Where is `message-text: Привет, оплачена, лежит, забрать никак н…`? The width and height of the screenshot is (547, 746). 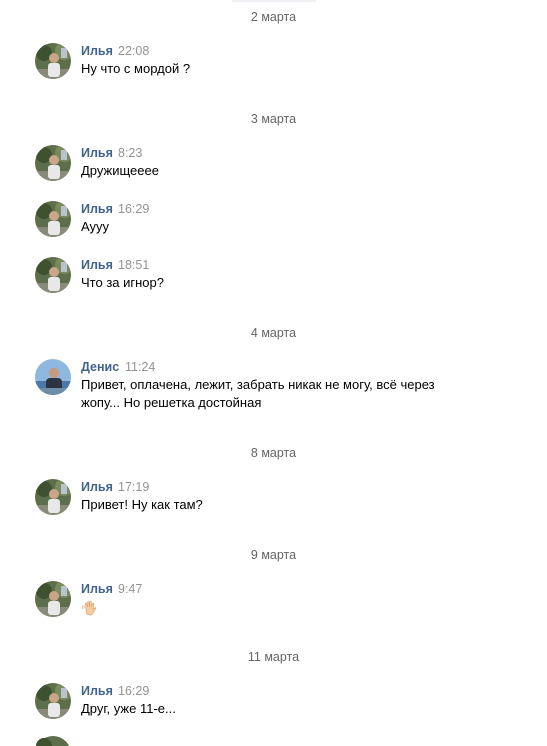 message-text: Привет, оплачена, лежит, забрать никак н… is located at coordinates (271, 394).